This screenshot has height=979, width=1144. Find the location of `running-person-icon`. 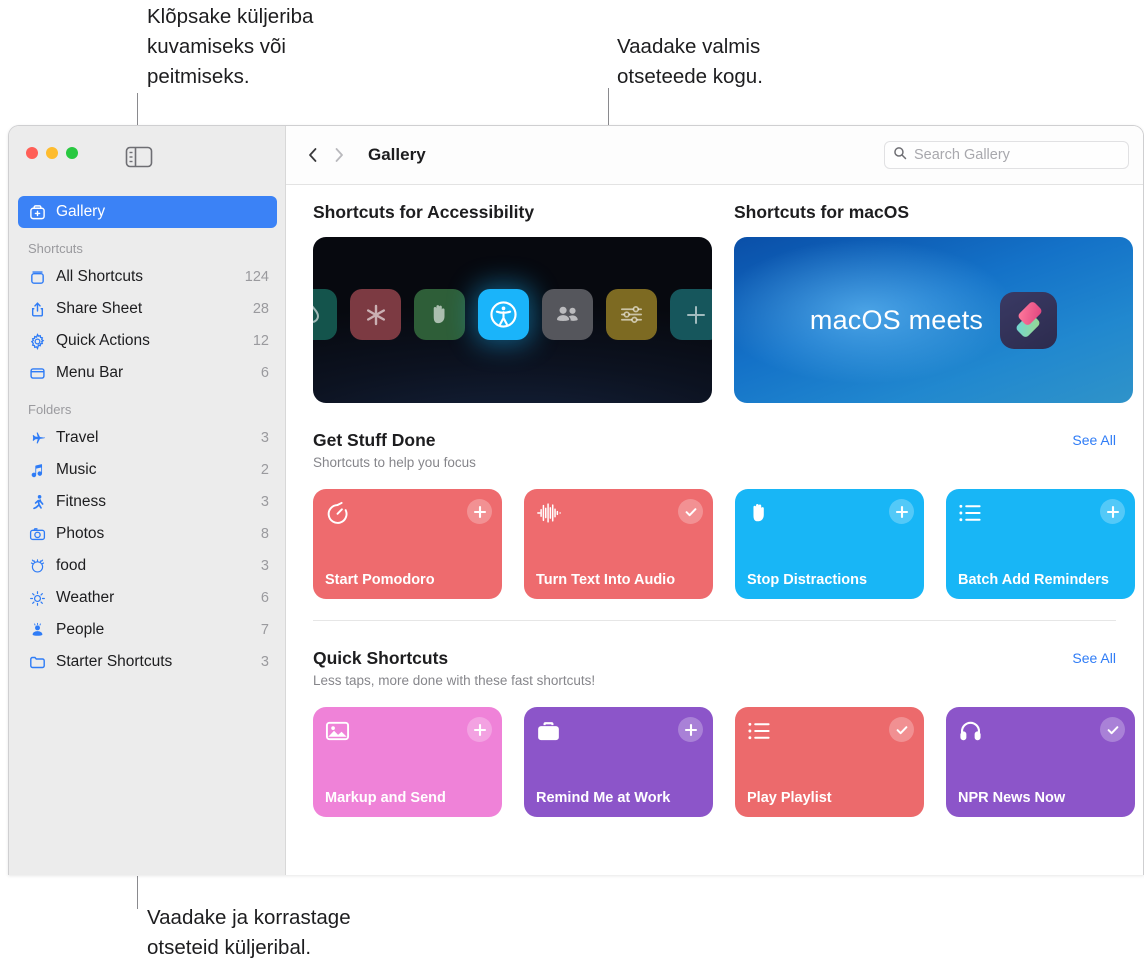

running-person-icon is located at coordinates (37, 502).